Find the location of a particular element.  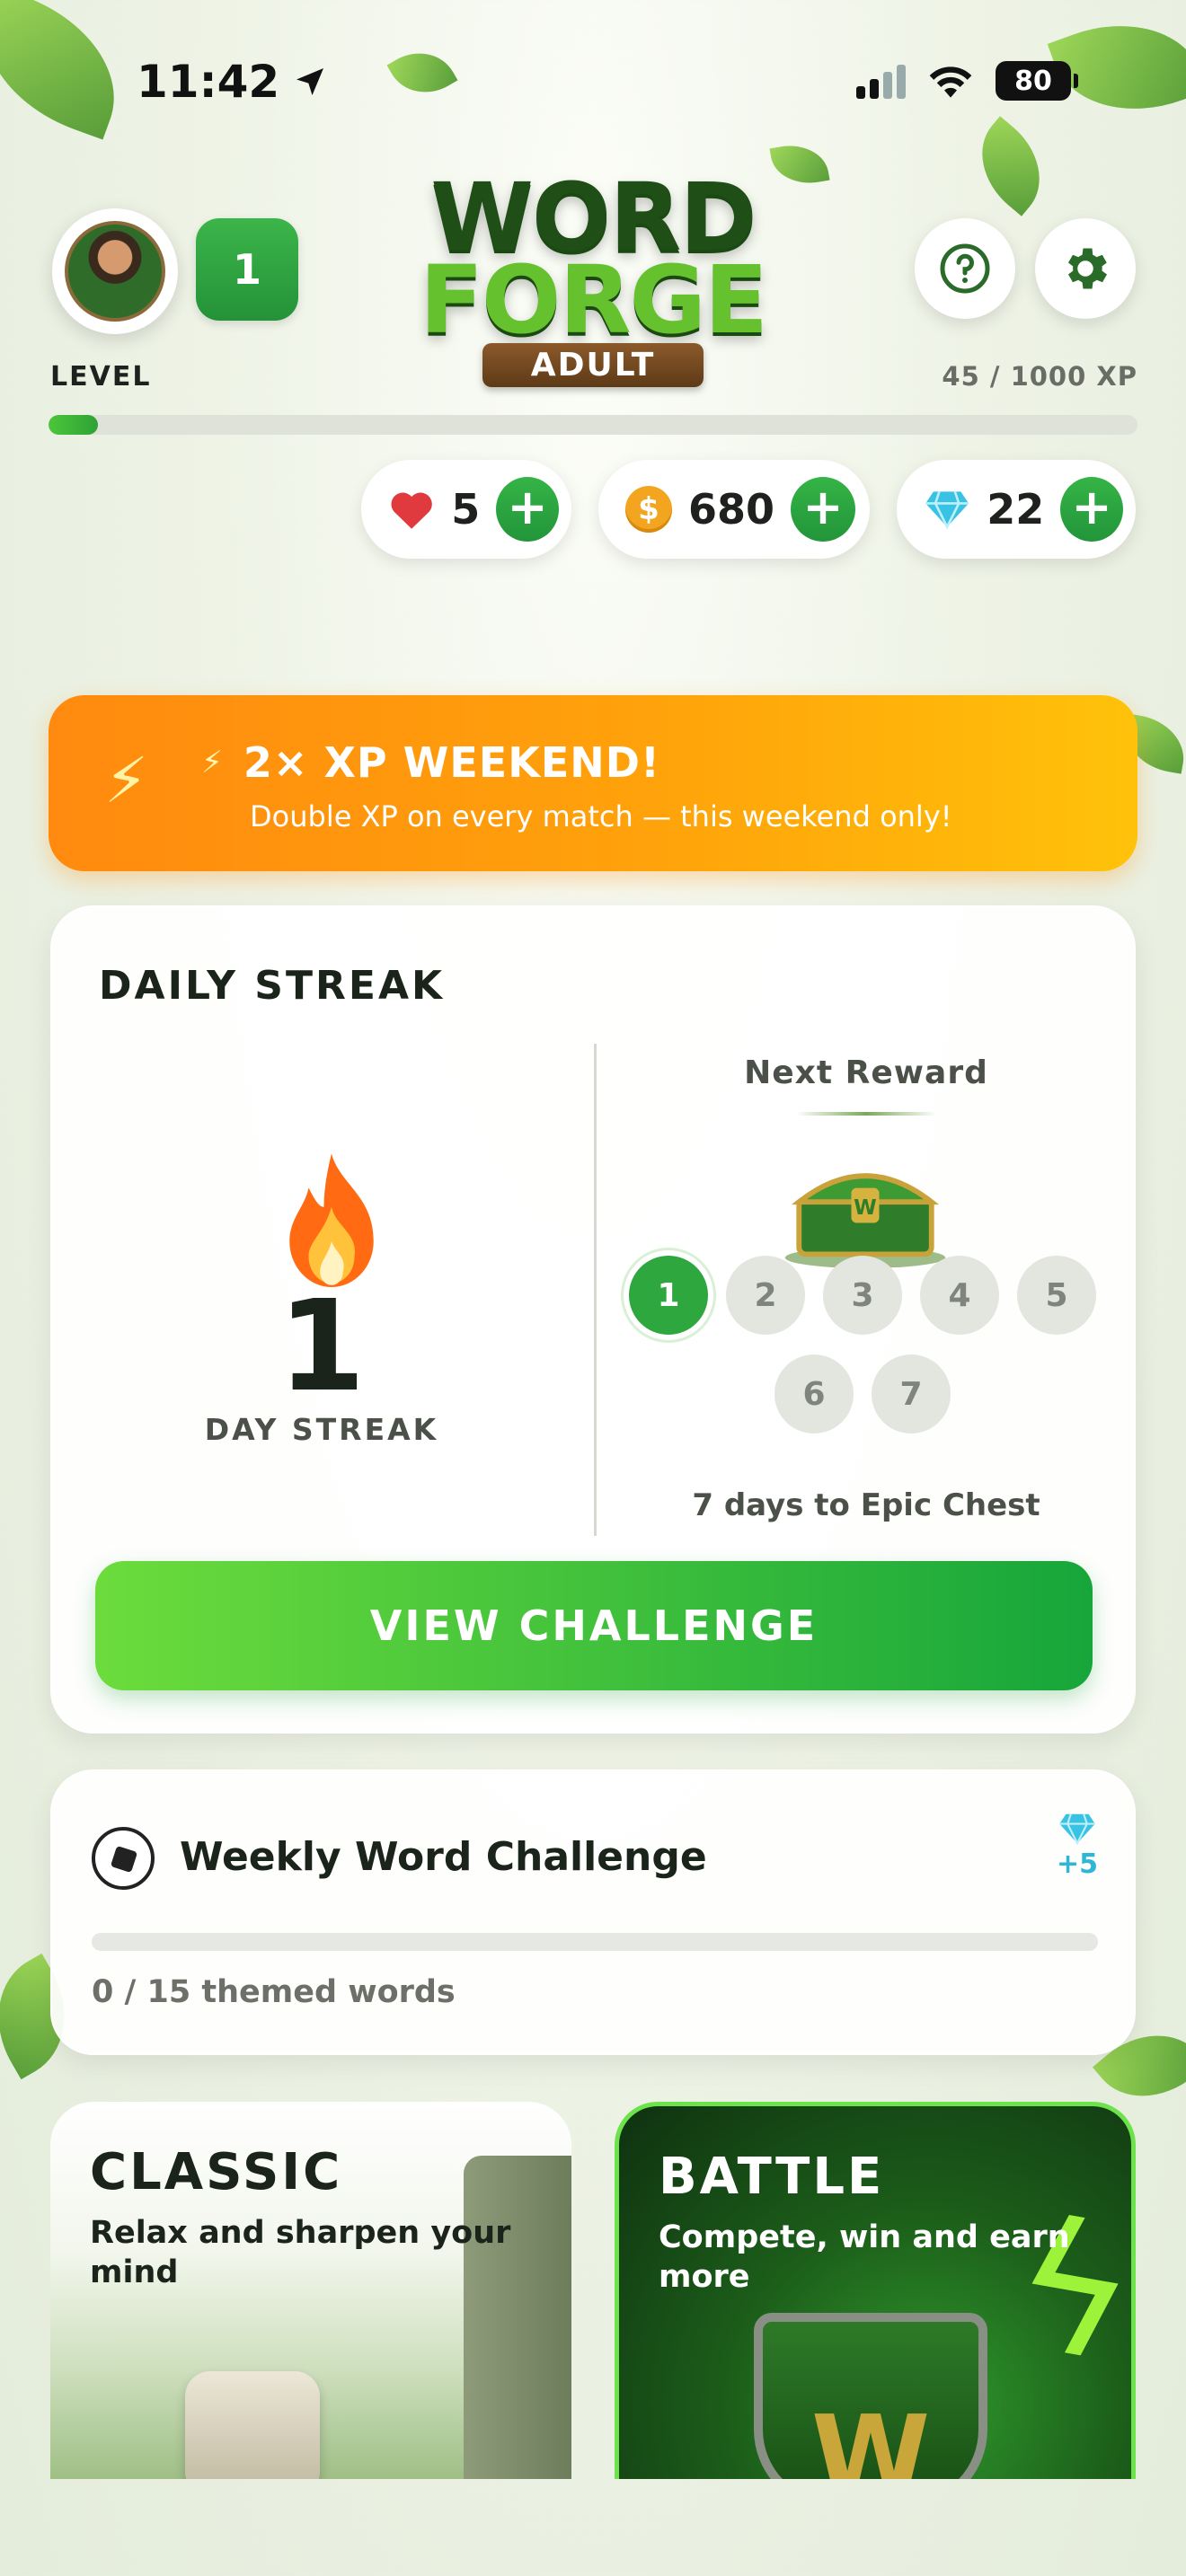

status-time: 11:42 is located at coordinates (232, 82).